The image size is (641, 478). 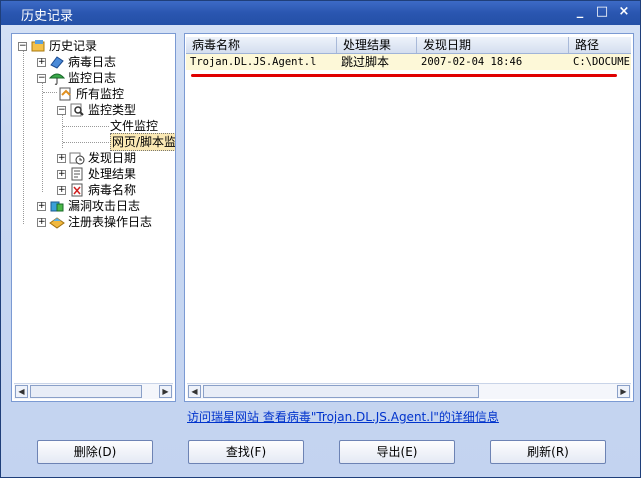 I want to click on cell-result: 跳过脚本, so click(x=365, y=62).